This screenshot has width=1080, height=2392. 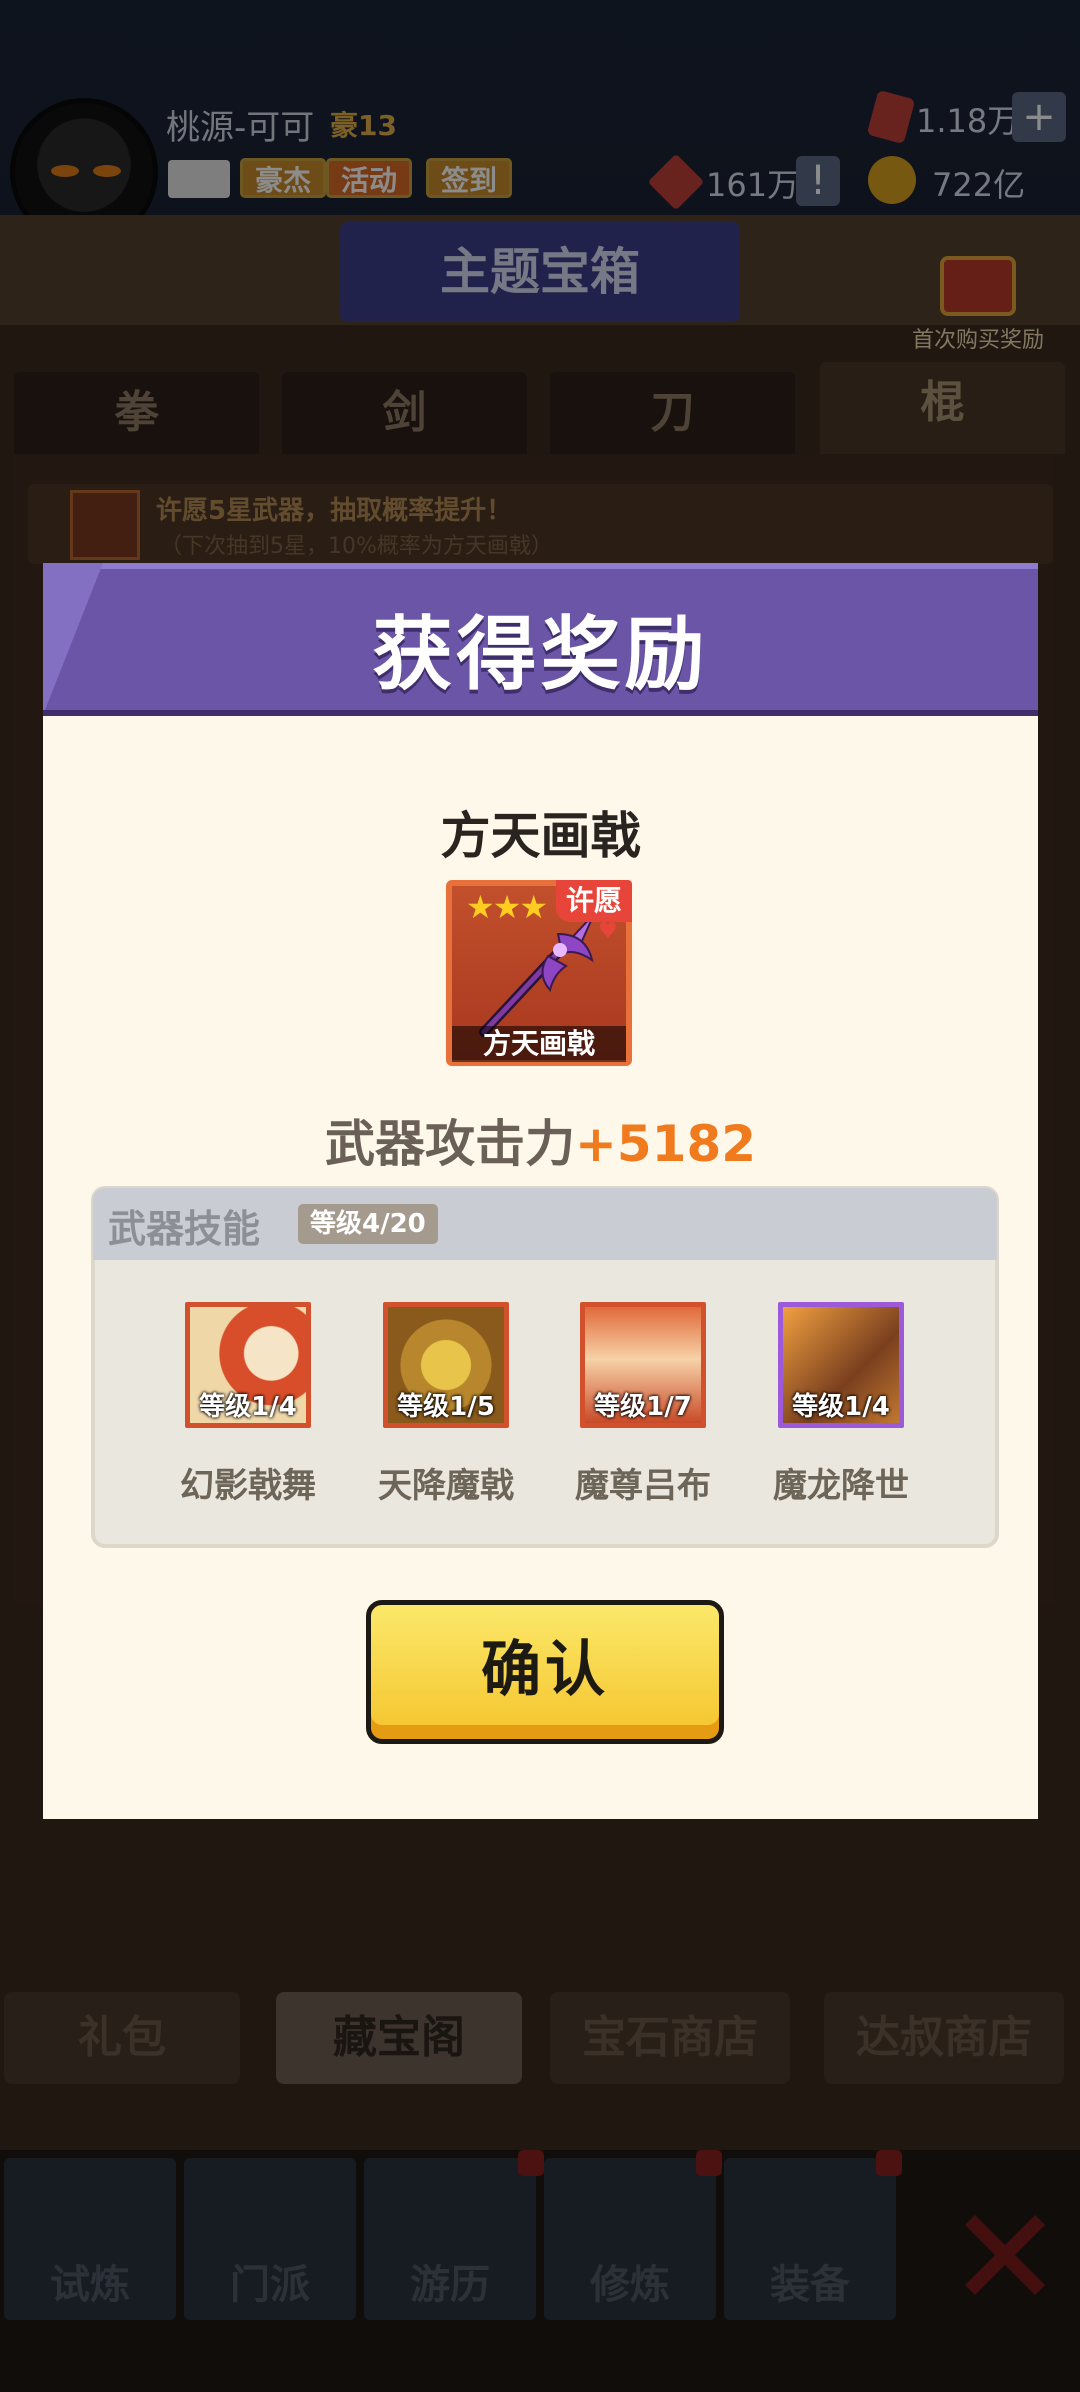 What do you see at coordinates (540, 713) in the screenshot?
I see `modal-header-border` at bounding box center [540, 713].